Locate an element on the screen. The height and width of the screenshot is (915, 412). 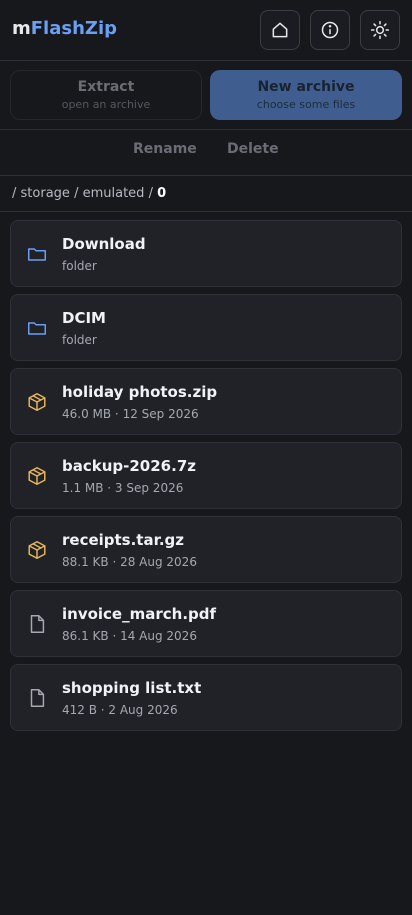
app-brand: mFlashZip is located at coordinates (64, 28).